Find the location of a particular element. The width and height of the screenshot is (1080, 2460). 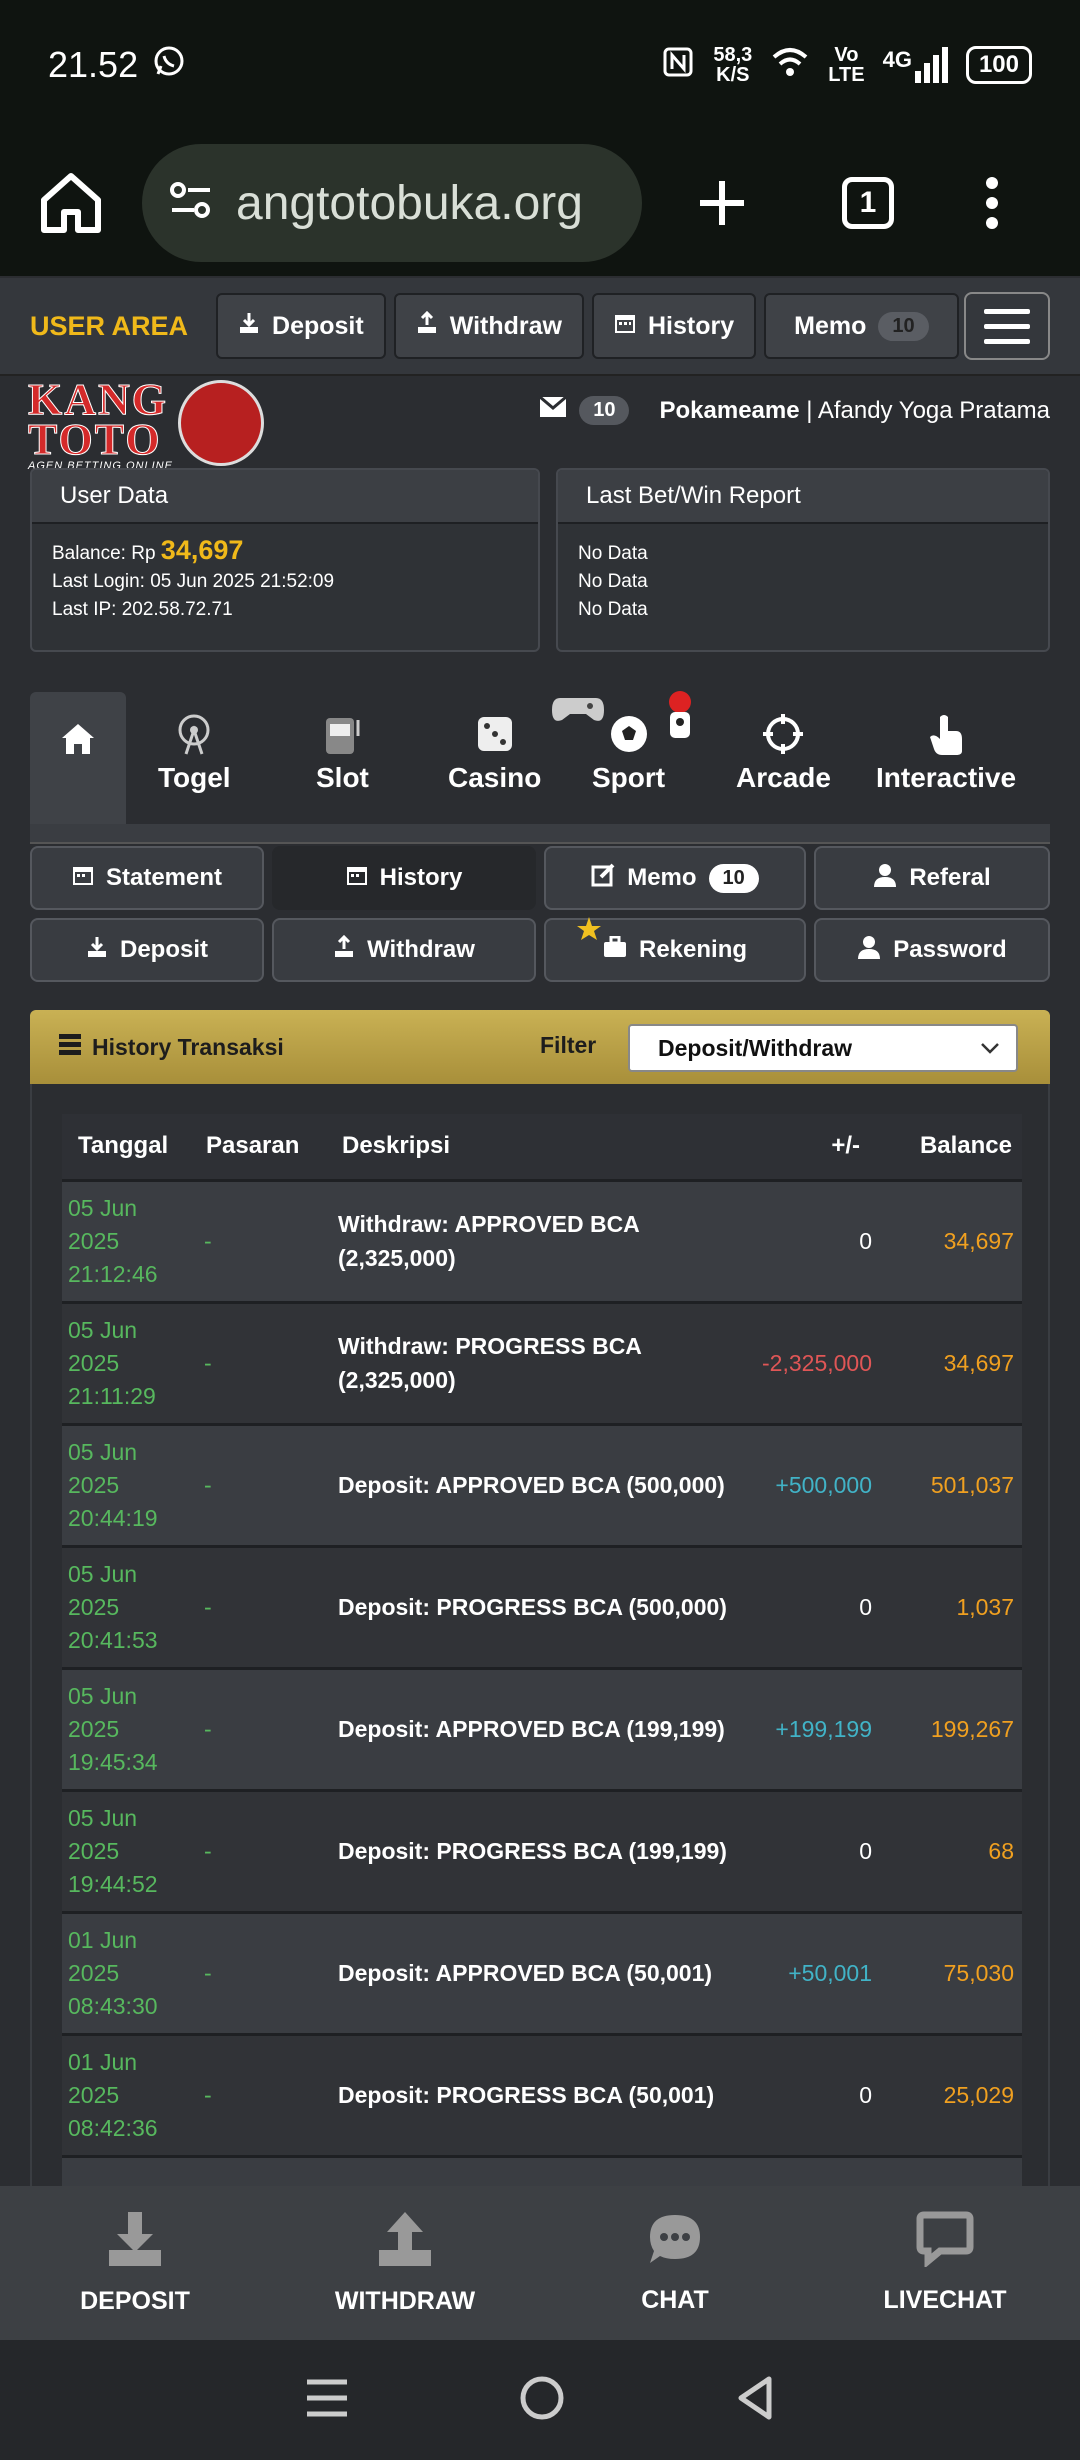

briefcase-icon is located at coordinates (615, 950).